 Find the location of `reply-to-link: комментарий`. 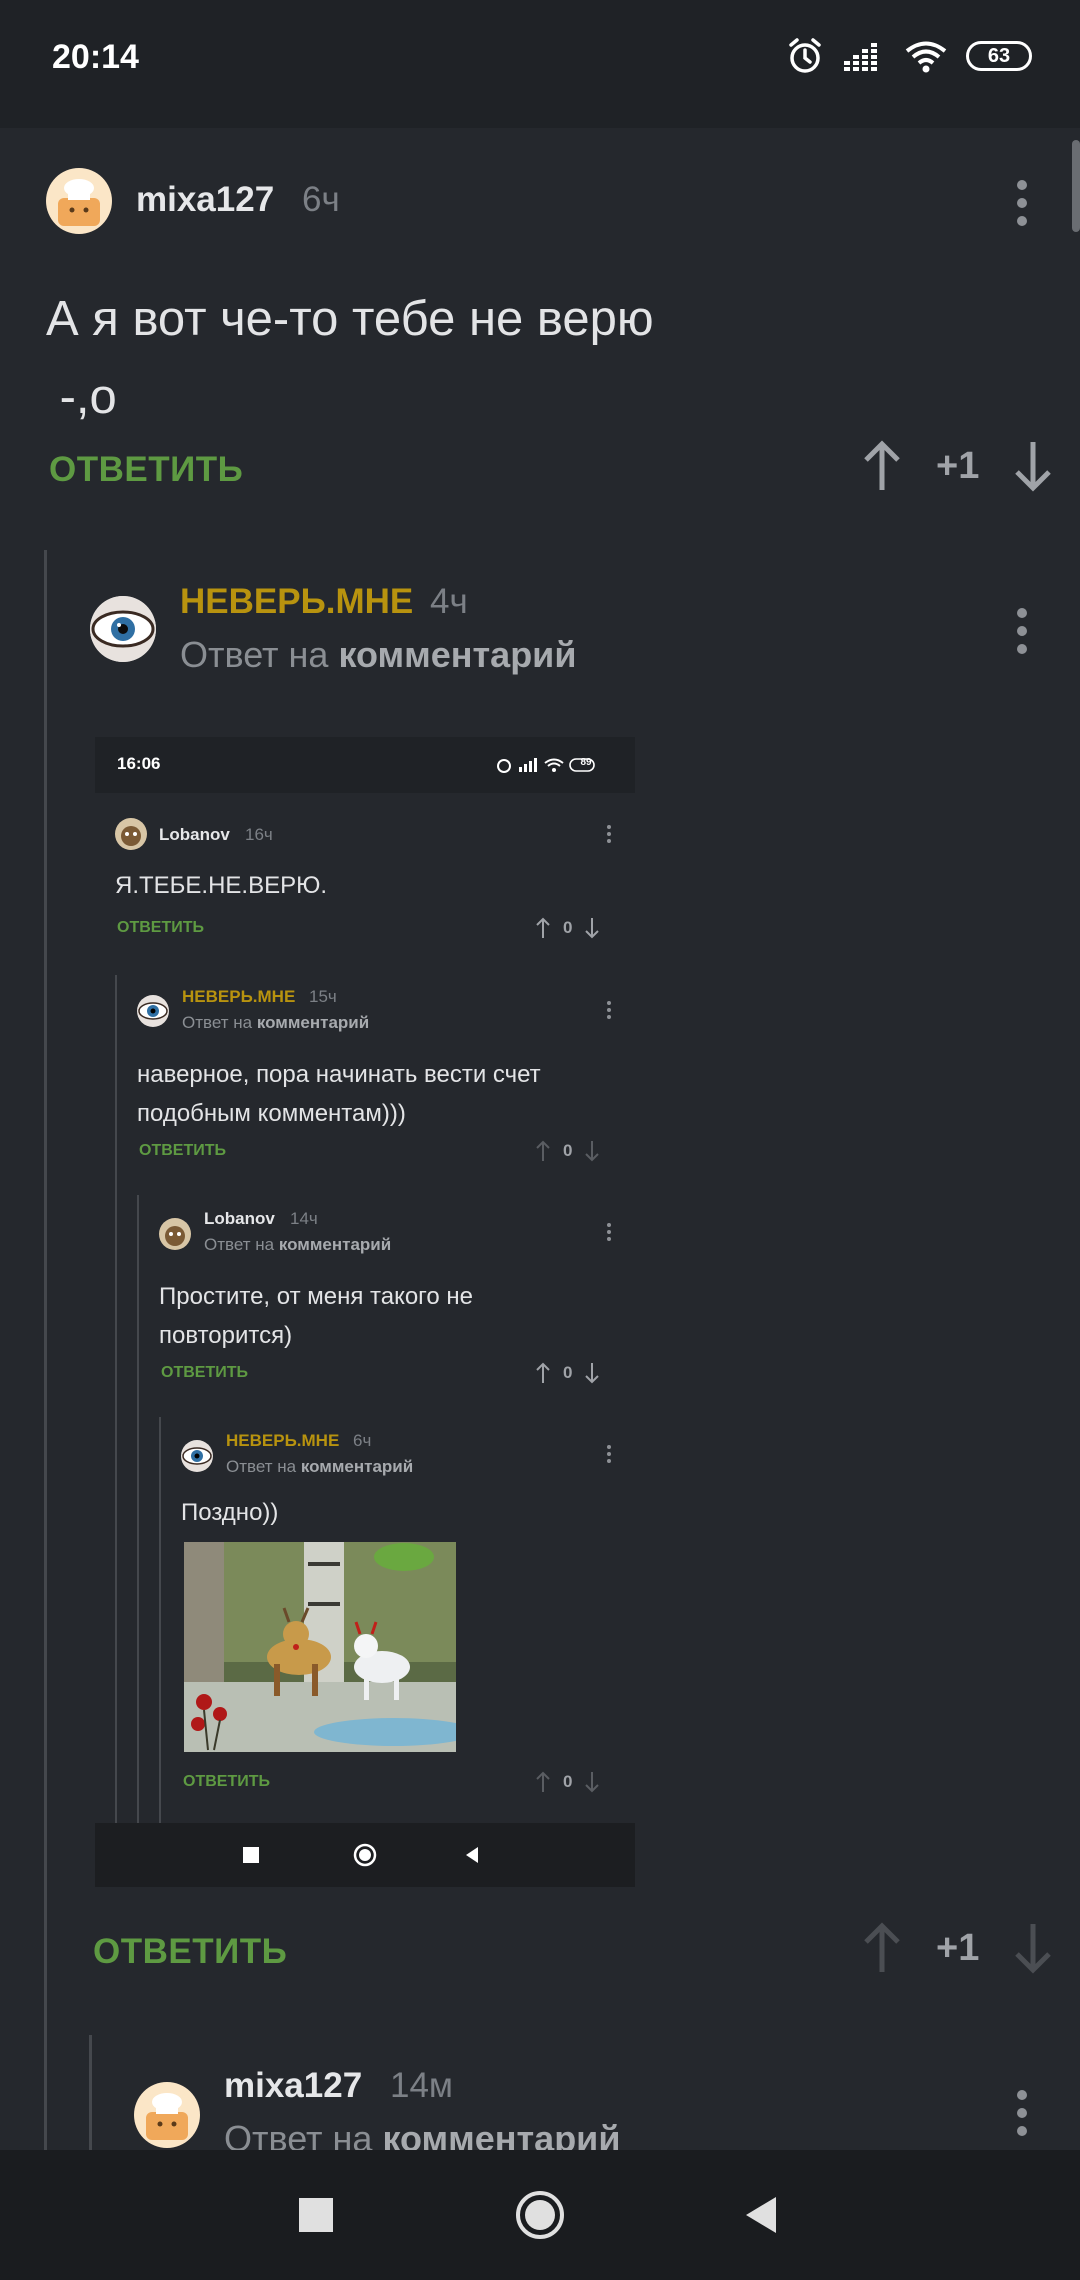

reply-to-link: комментарий is located at coordinates (457, 654).